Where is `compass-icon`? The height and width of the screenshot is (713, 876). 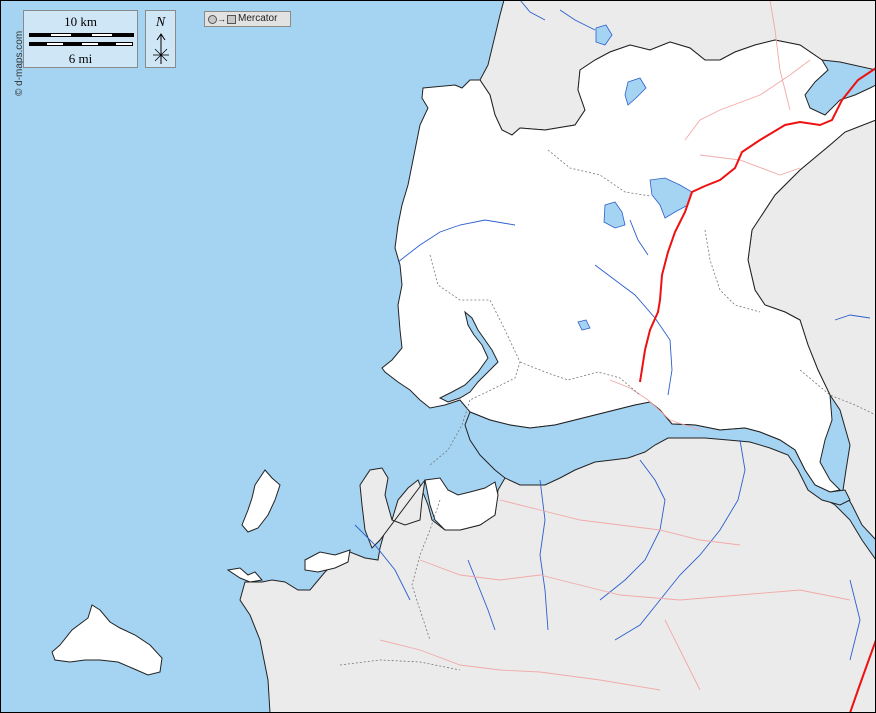
compass-icon is located at coordinates (161, 48).